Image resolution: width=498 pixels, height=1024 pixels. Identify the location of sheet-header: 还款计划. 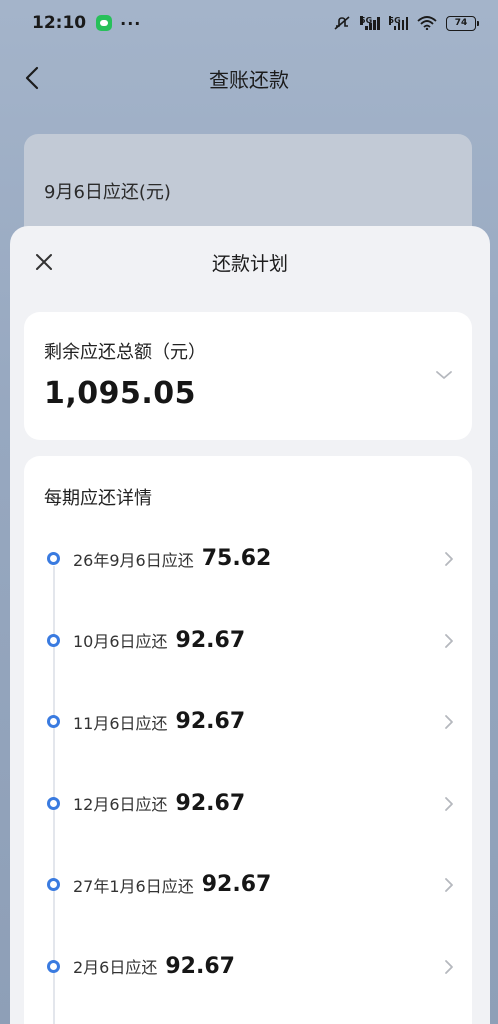
(250, 262).